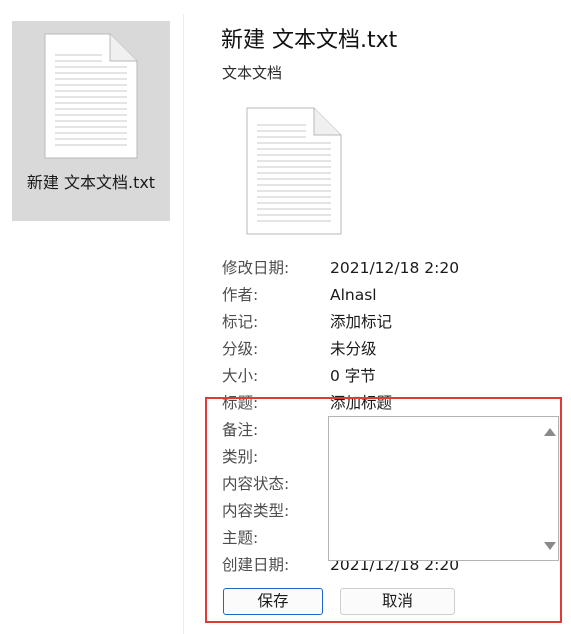 This screenshot has height=634, width=571. I want to click on comments-input, so click(435, 488).